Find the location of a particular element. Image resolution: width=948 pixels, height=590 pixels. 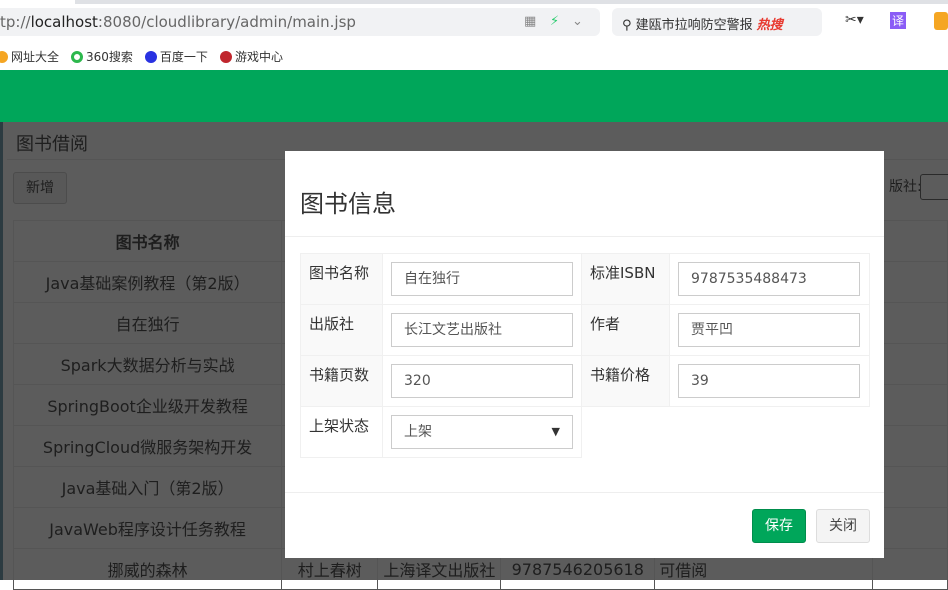

publisher-filter-input is located at coordinates (934, 187).